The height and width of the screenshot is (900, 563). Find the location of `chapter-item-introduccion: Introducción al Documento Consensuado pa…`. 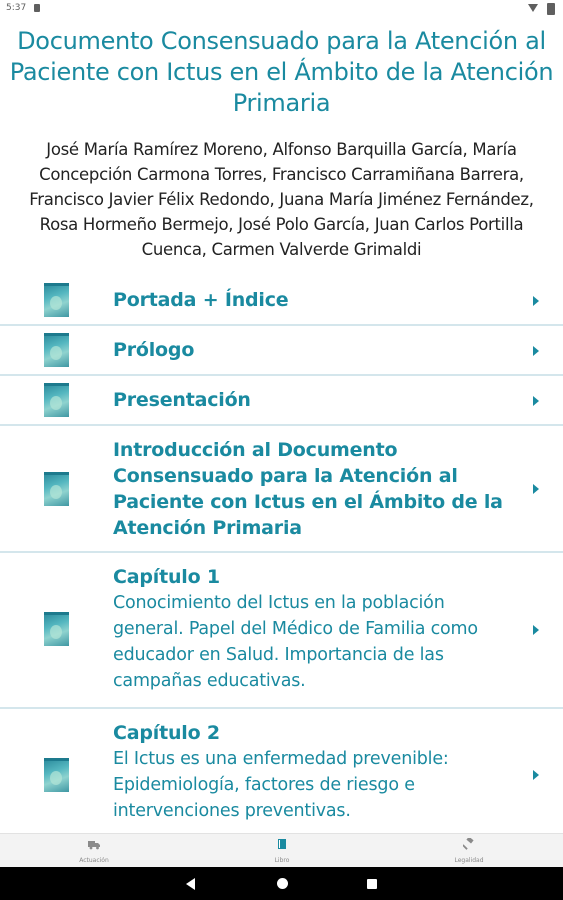

chapter-item-introduccion: Introducción al Documento Consensuado pa… is located at coordinates (281, 489).